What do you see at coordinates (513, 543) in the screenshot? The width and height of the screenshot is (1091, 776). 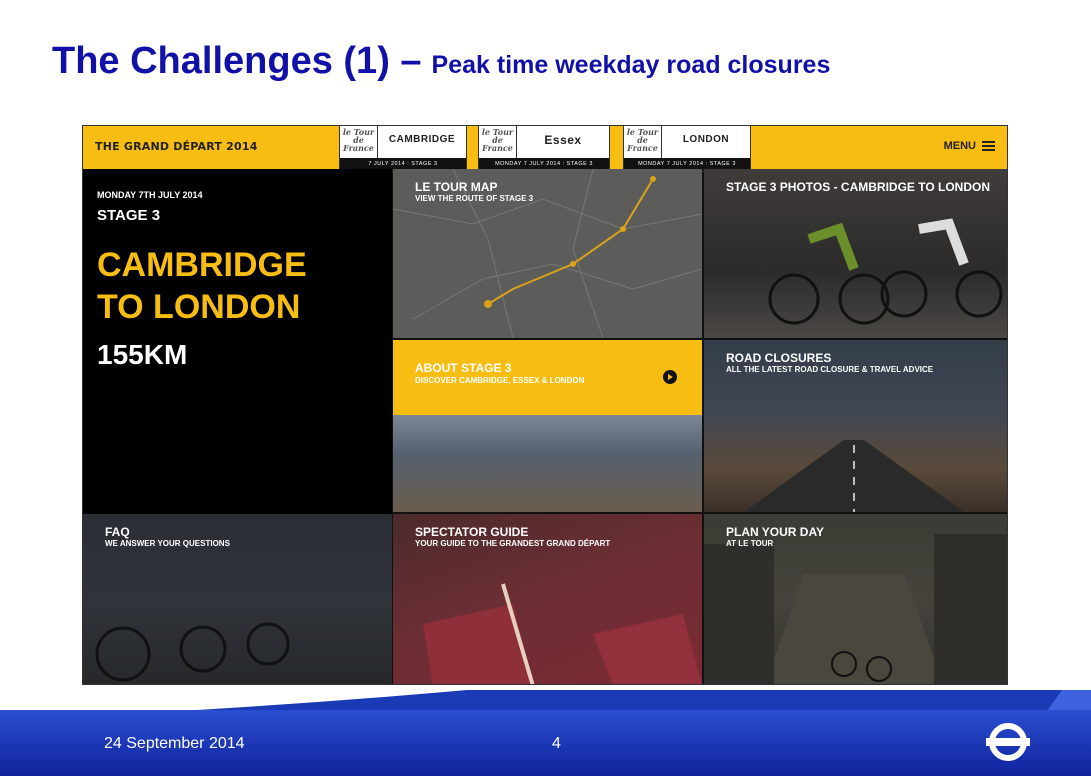 I see `tile-subtitle: YOUR GUIDE TO THE GRANDEST GRAND DÉPART` at bounding box center [513, 543].